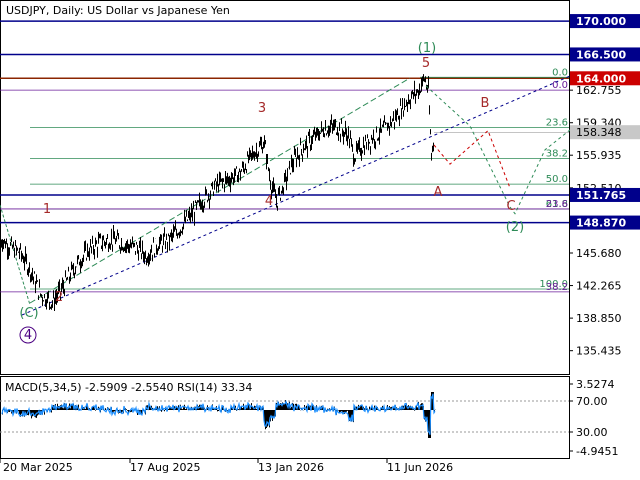  Describe the element at coordinates (438, 192) in the screenshot. I see `wave-label: A` at that location.